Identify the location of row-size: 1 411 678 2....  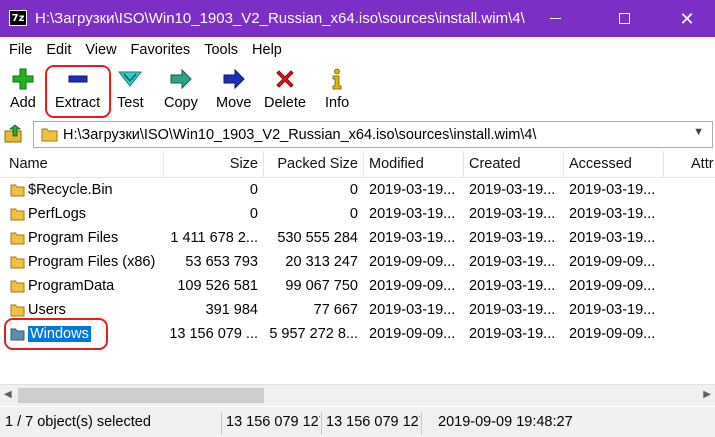
(214, 238).